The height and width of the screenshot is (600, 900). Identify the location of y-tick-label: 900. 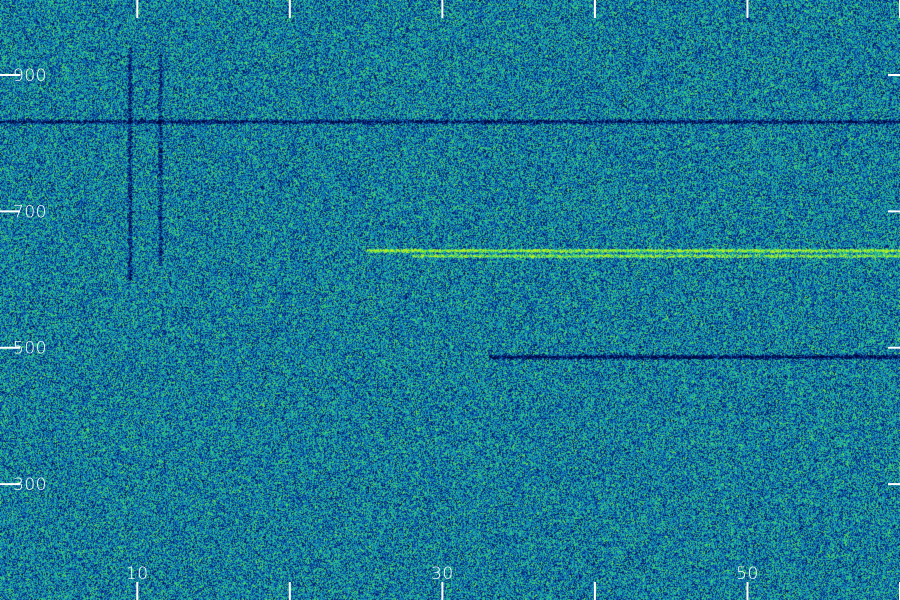
(30, 76).